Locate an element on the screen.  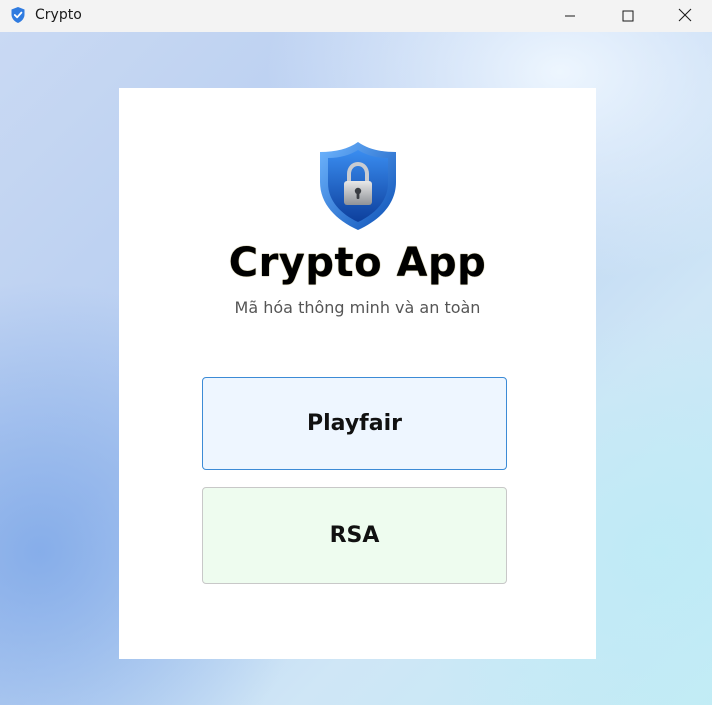
minimize-button is located at coordinates (570, 16).